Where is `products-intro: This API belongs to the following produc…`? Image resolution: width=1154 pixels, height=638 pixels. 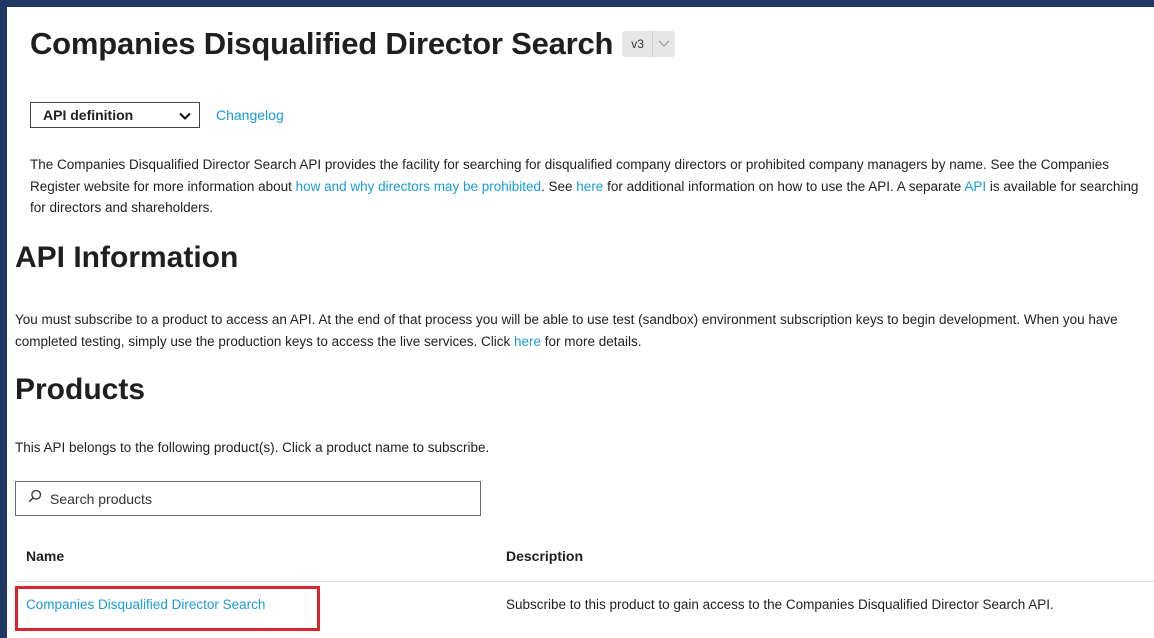 products-intro: This API belongs to the following produc… is located at coordinates (252, 447).